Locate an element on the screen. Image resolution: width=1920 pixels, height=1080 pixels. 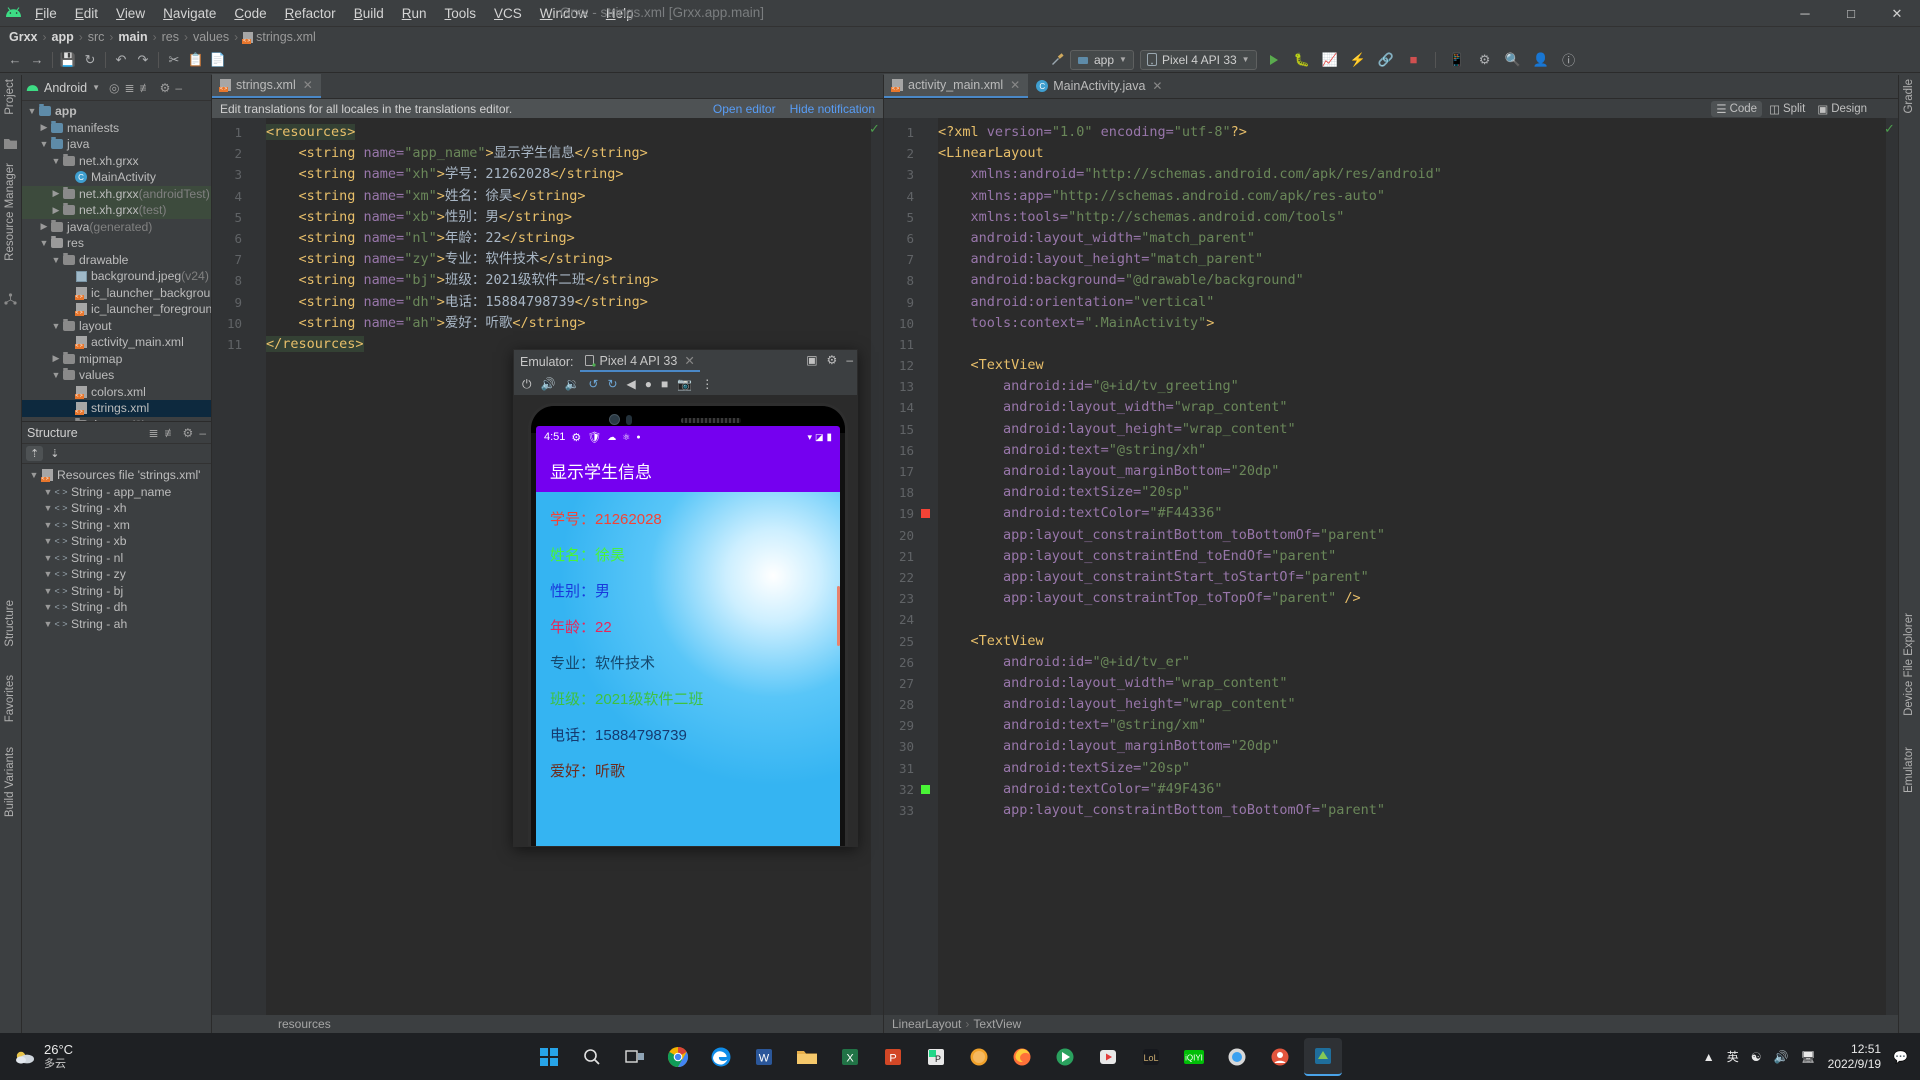
redo-icon: ↷ is located at coordinates (143, 60).